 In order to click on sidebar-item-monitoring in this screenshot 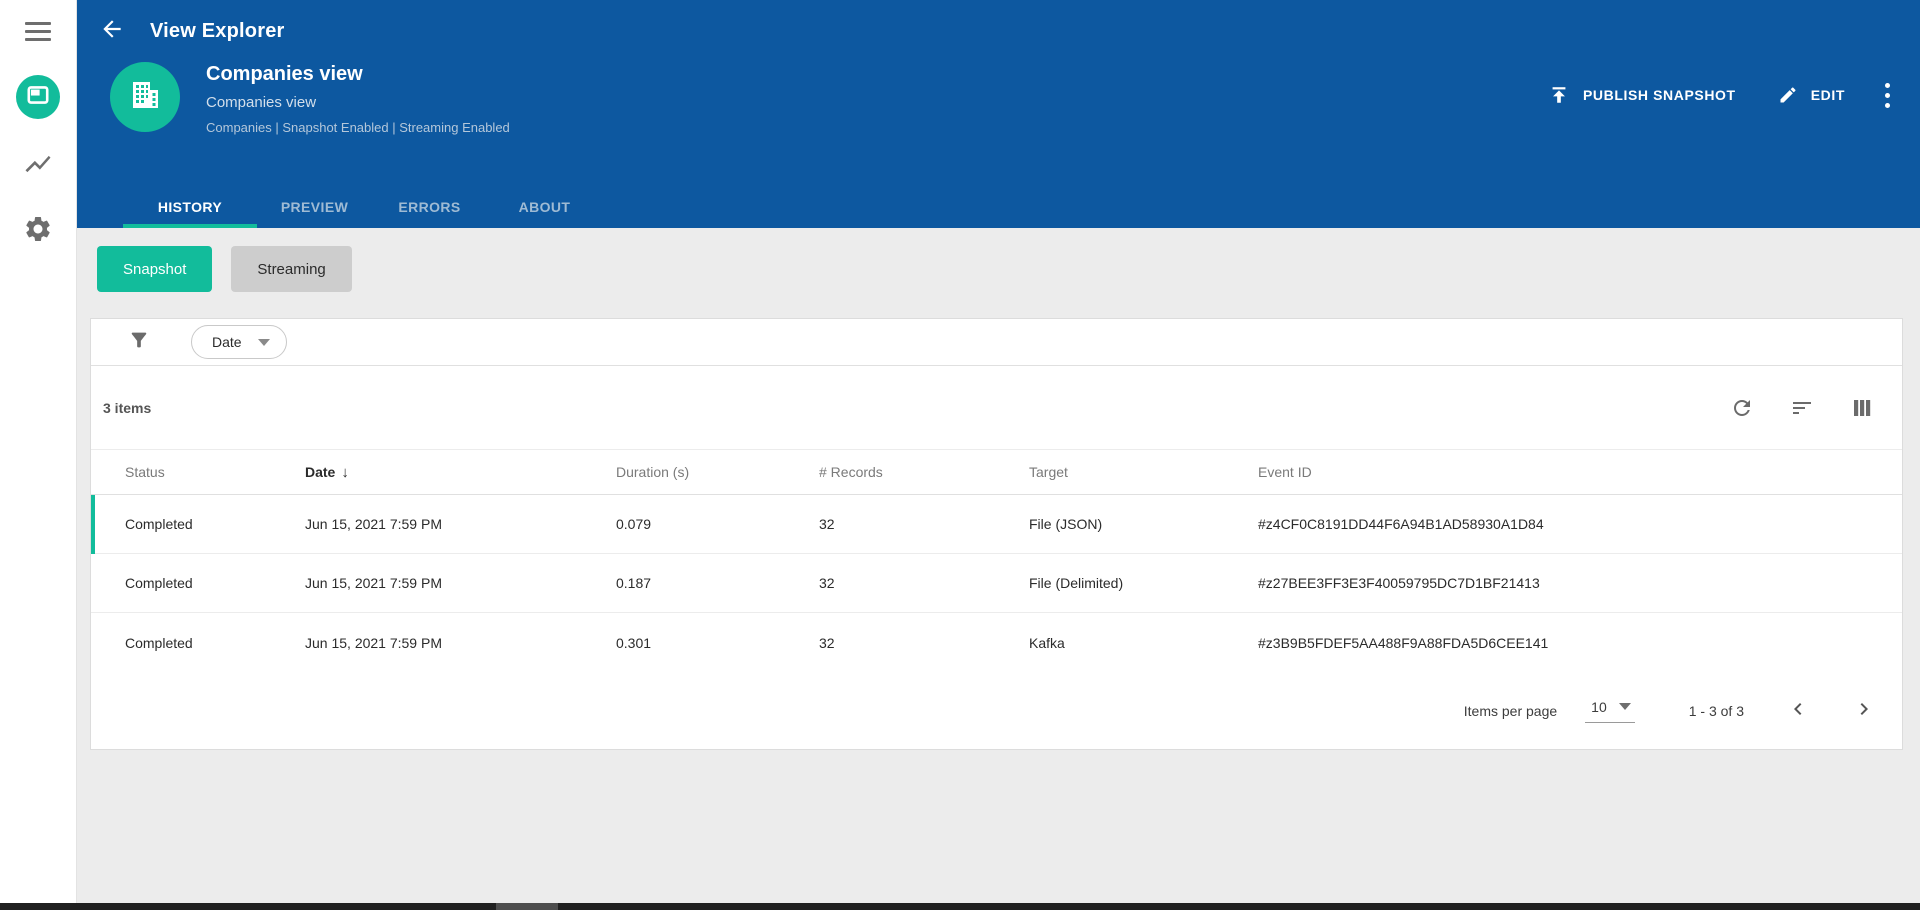, I will do `click(38, 166)`.